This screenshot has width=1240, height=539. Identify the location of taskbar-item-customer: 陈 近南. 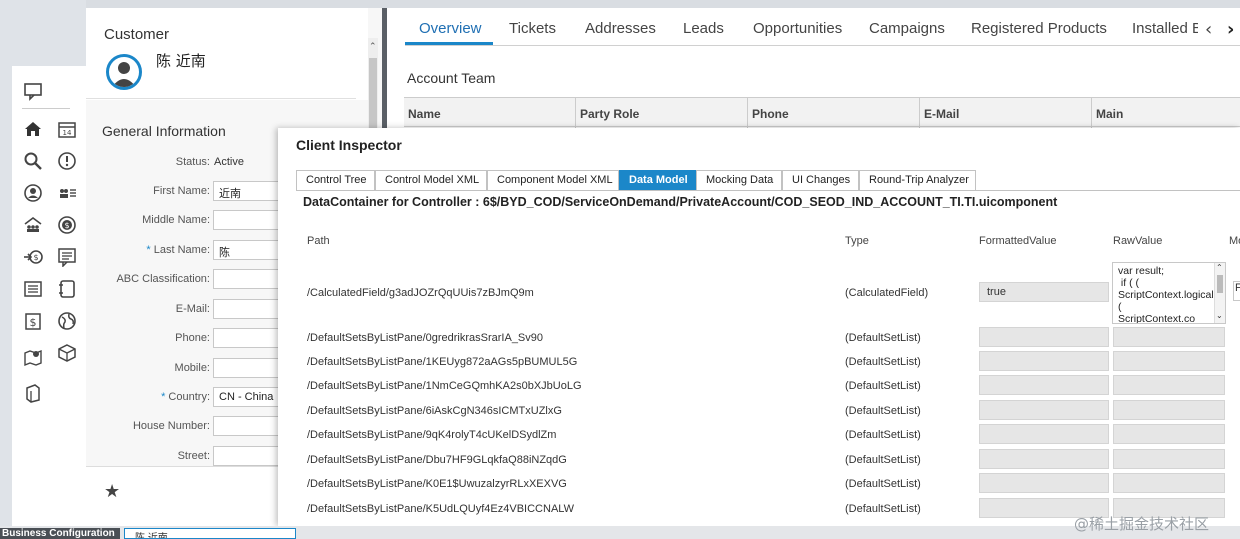
(210, 533).